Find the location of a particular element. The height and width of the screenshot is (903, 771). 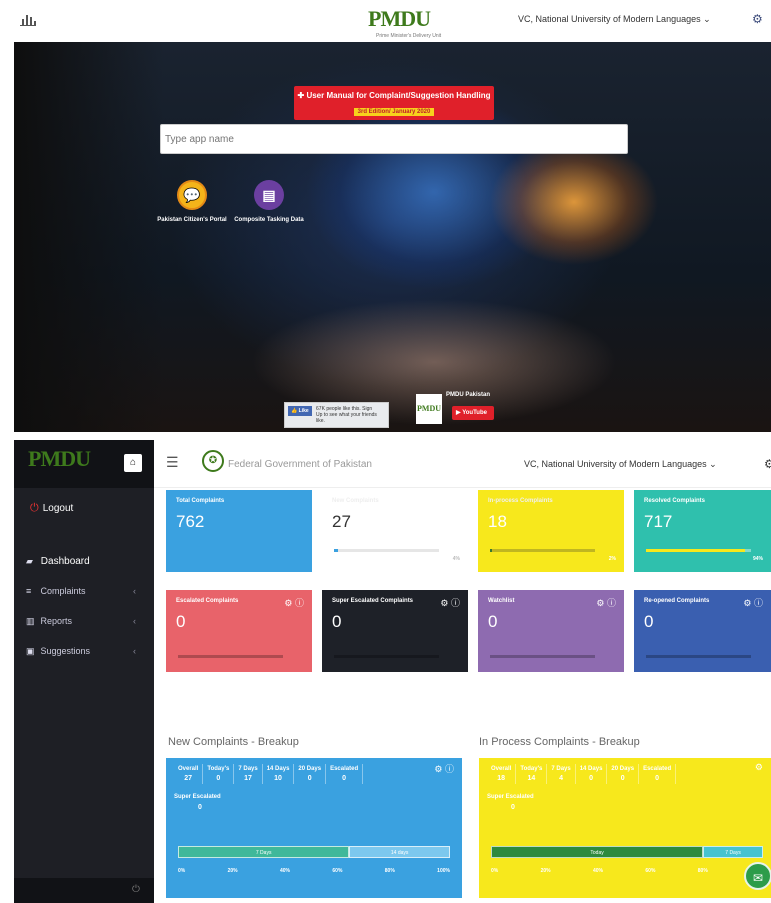

home-icon: ⌂ is located at coordinates (133, 463).